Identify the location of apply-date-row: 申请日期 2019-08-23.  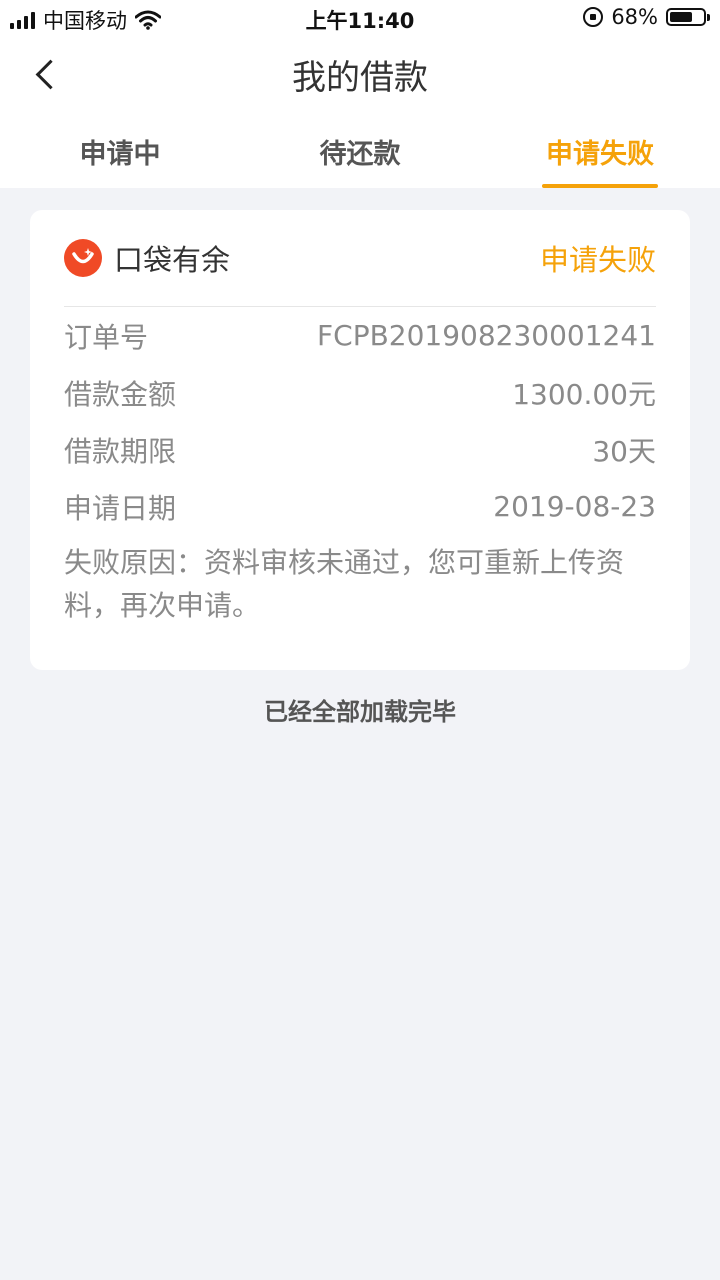
(360, 506).